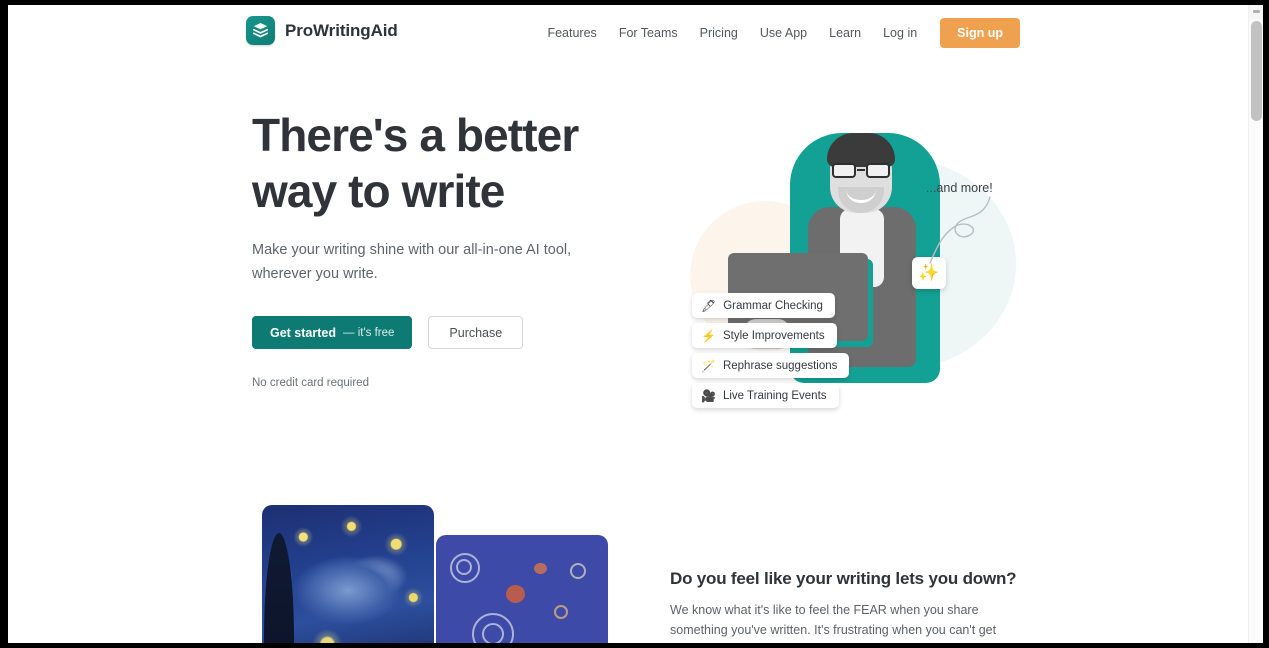 The width and height of the screenshot is (1269, 648). Describe the element at coordinates (878, 170) in the screenshot. I see `glasses-right-lens` at that location.